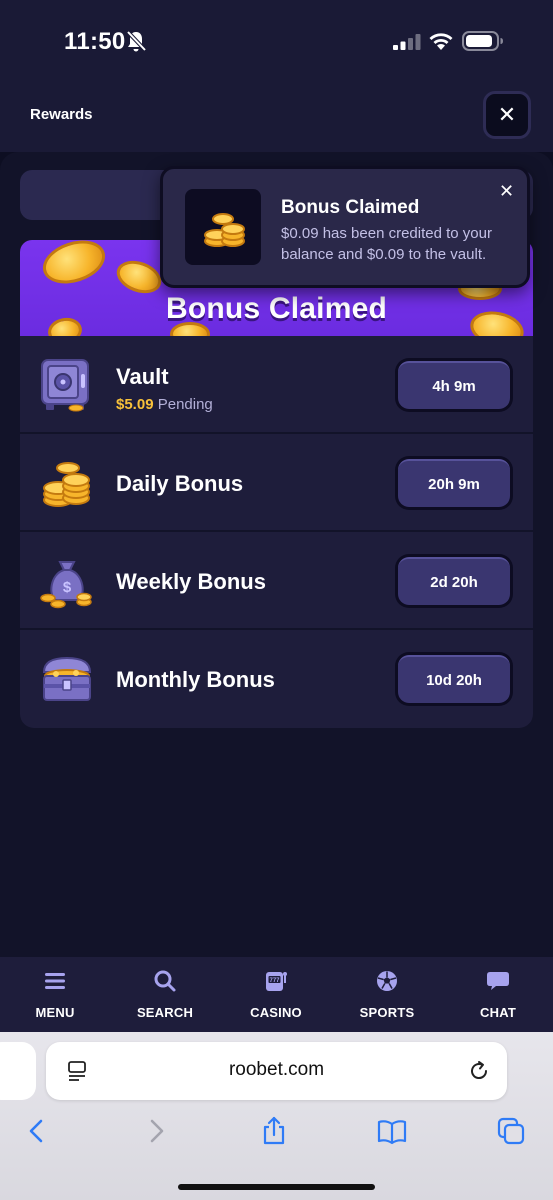 Image resolution: width=553 pixels, height=1200 pixels. What do you see at coordinates (482, 41) in the screenshot?
I see `battery-icon` at bounding box center [482, 41].